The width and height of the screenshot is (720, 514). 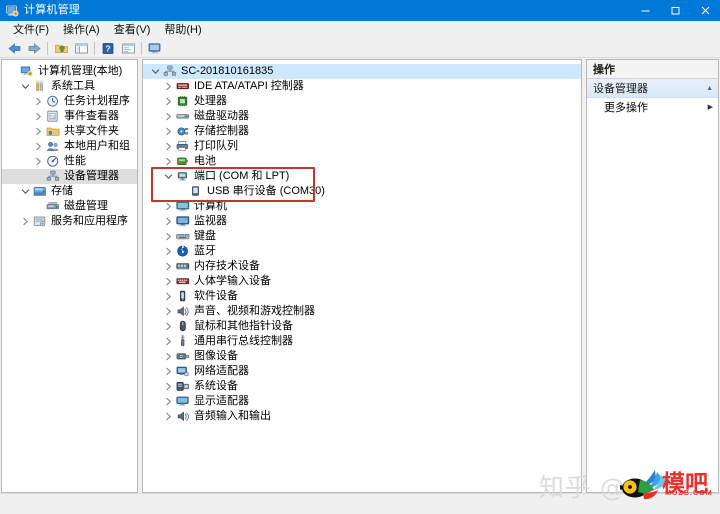 I want to click on scan-hardware-icon, so click(x=155, y=49).